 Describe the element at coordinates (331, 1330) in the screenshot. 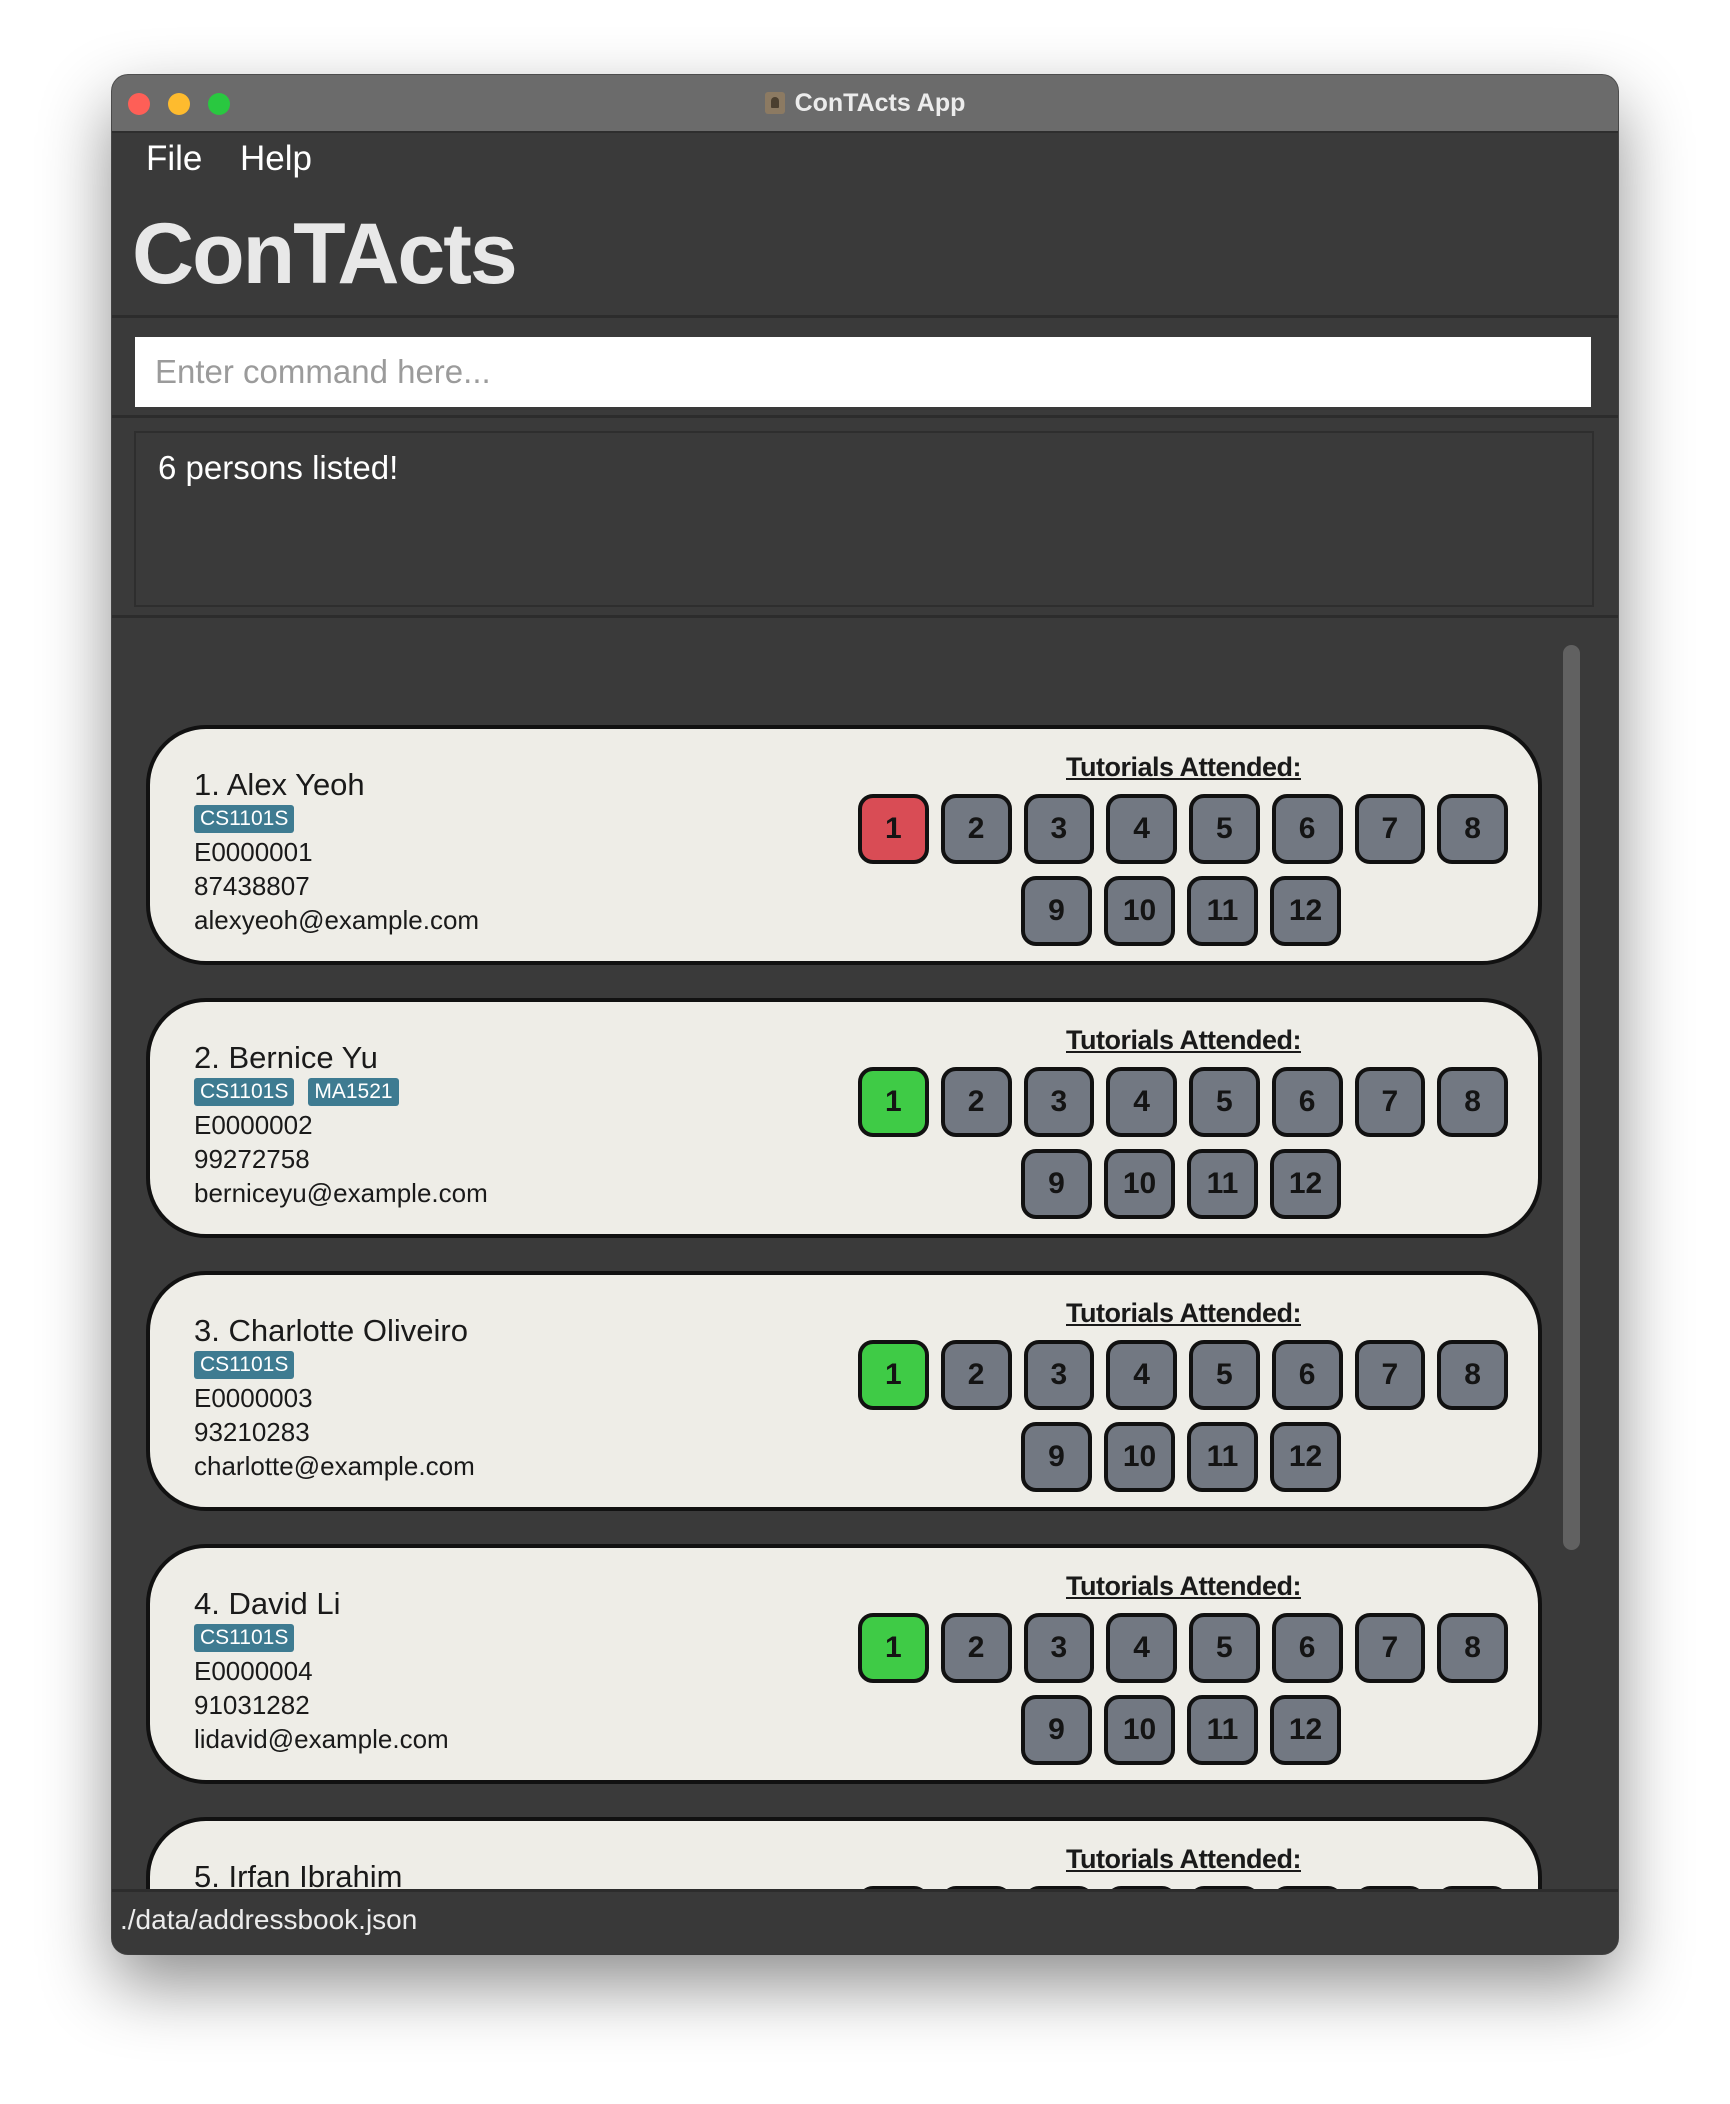

I see `person-name: 3. Charlotte Oliveiro` at that location.